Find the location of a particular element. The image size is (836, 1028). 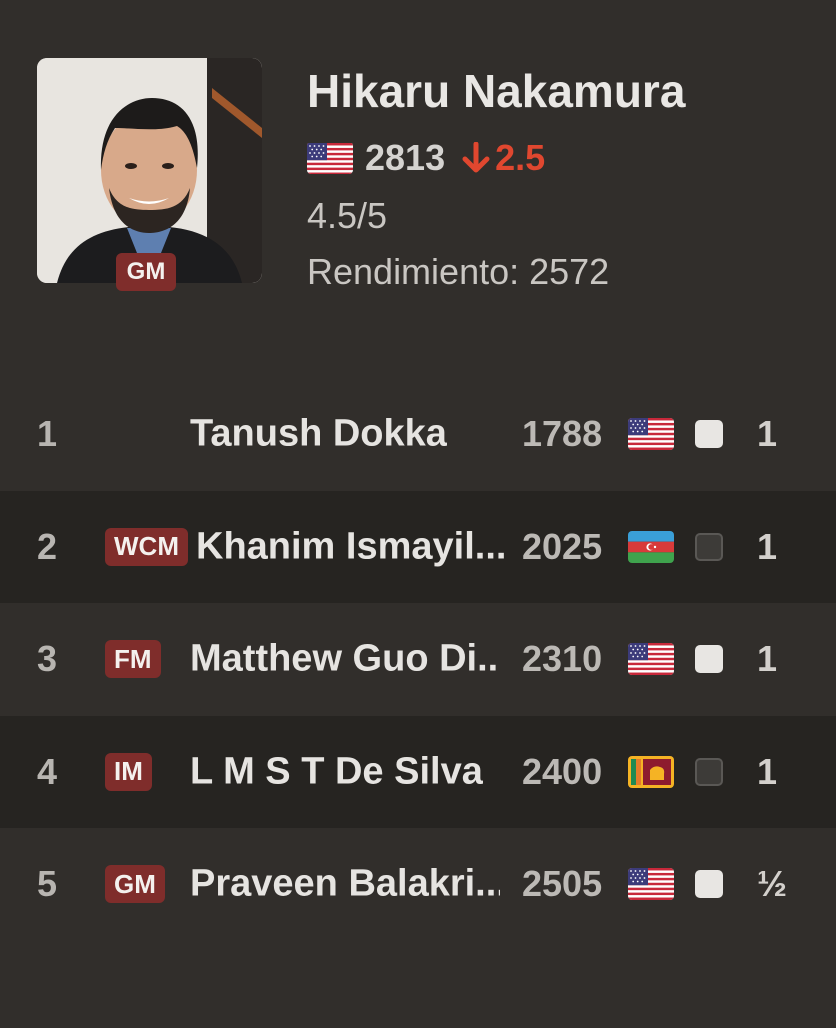

round-number: 5 is located at coordinates (47, 884).